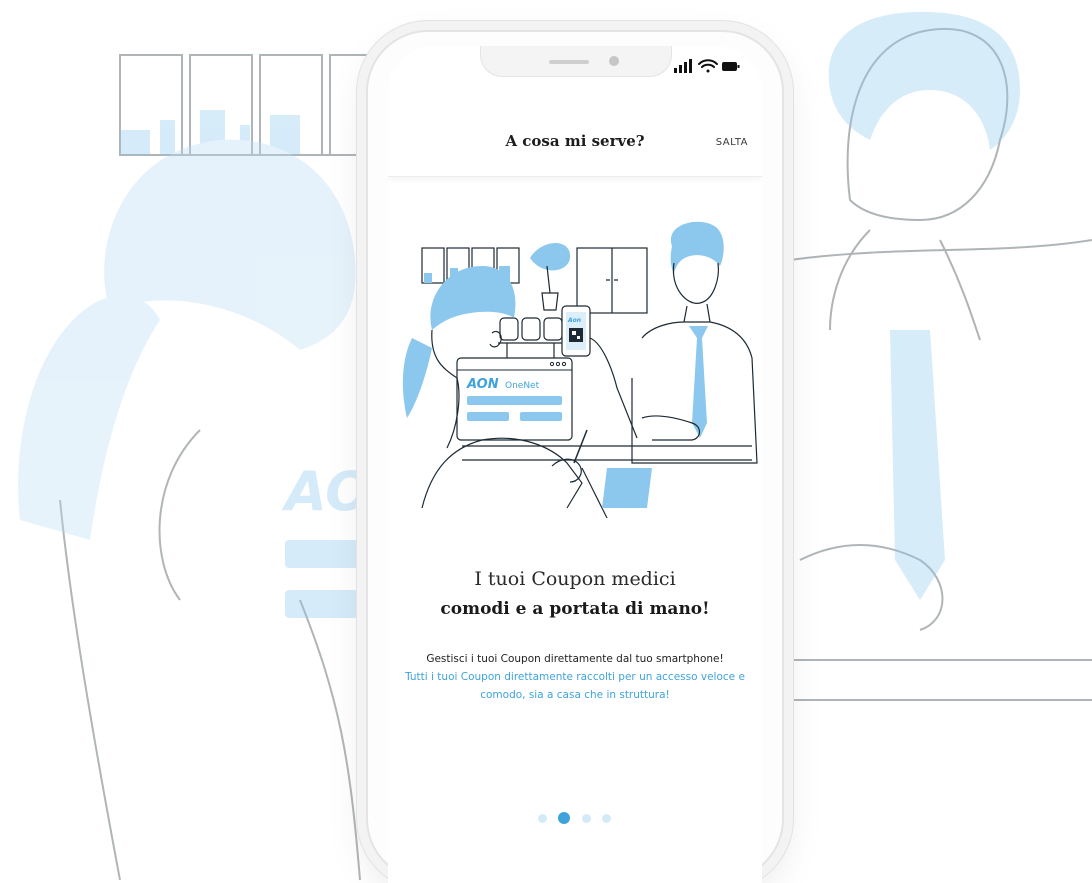 The height and width of the screenshot is (883, 1092). I want to click on skip-button: SALTA, so click(732, 142).